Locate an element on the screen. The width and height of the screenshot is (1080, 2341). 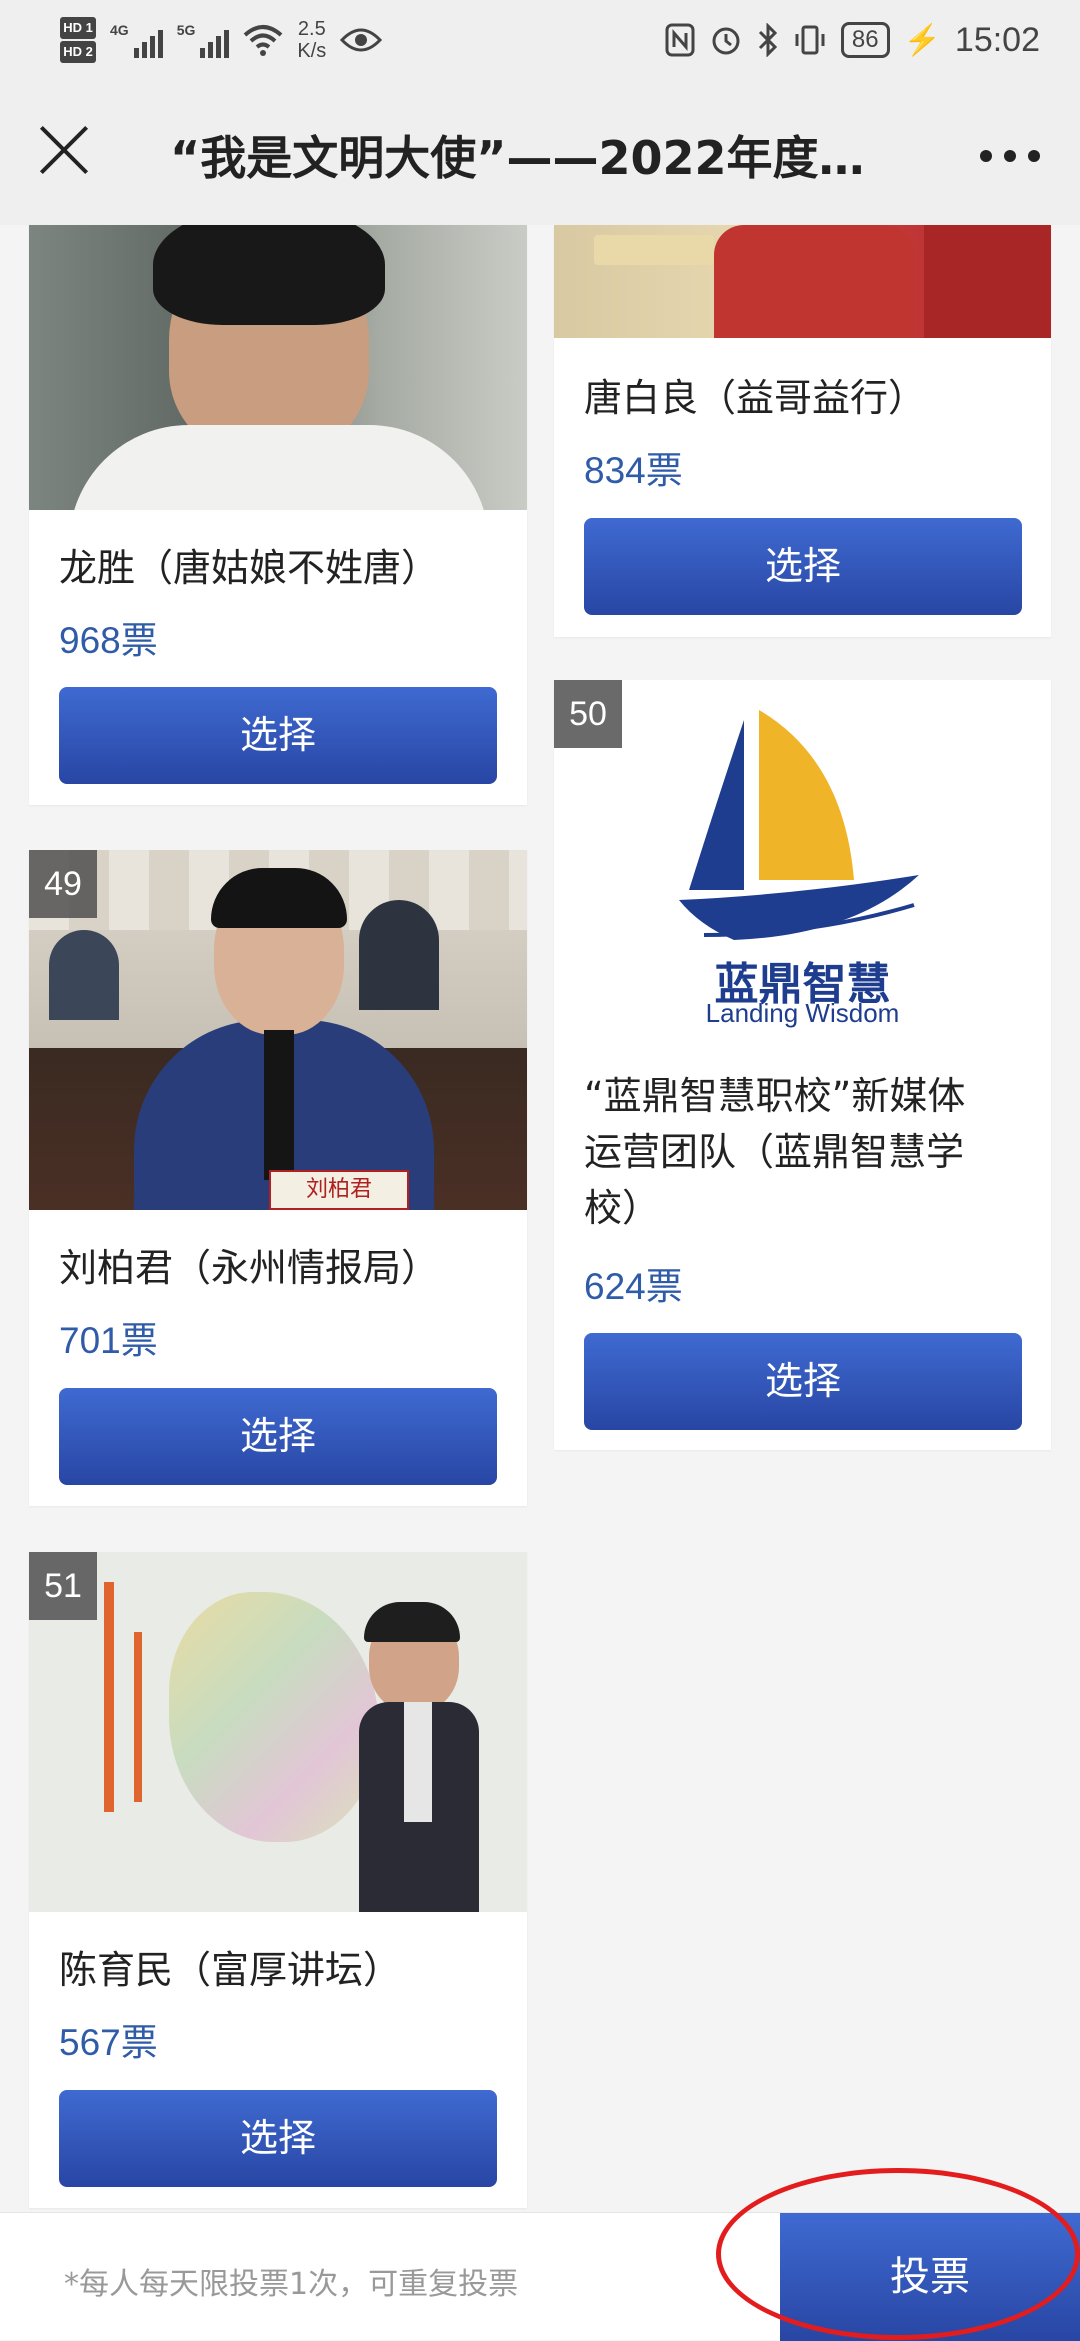
vote-count: 701票 is located at coordinates (108, 1340).